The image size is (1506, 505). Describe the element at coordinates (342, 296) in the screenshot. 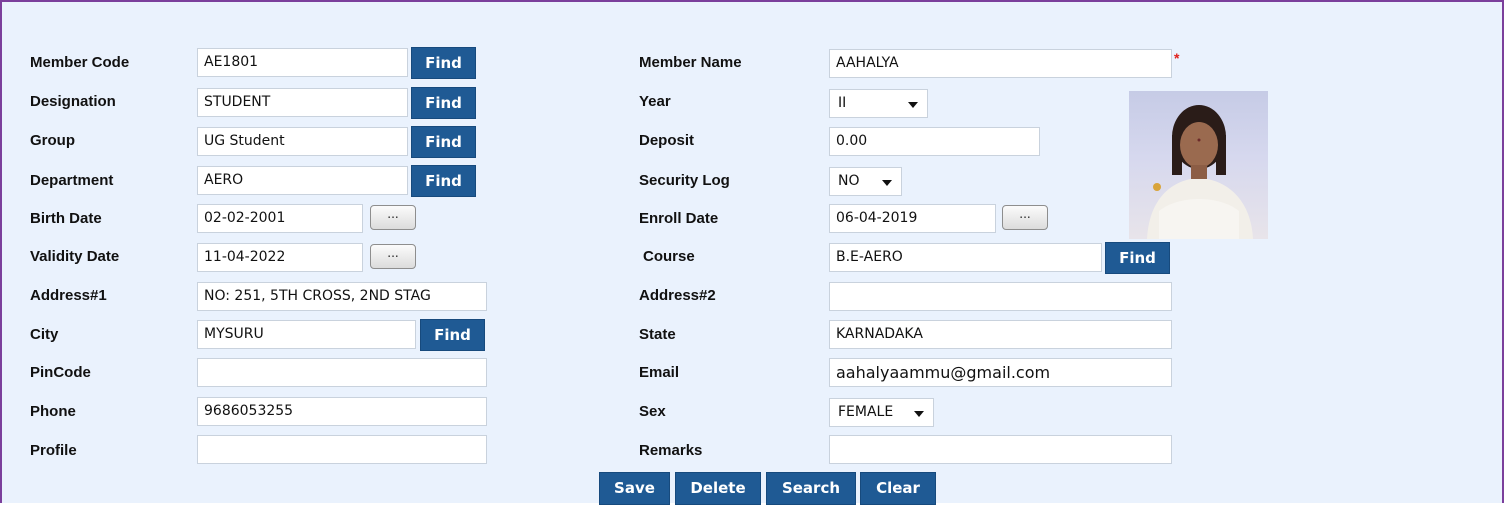

I see `address1-input: NO: 251, 5TH CROSS, 2ND STAG` at that location.